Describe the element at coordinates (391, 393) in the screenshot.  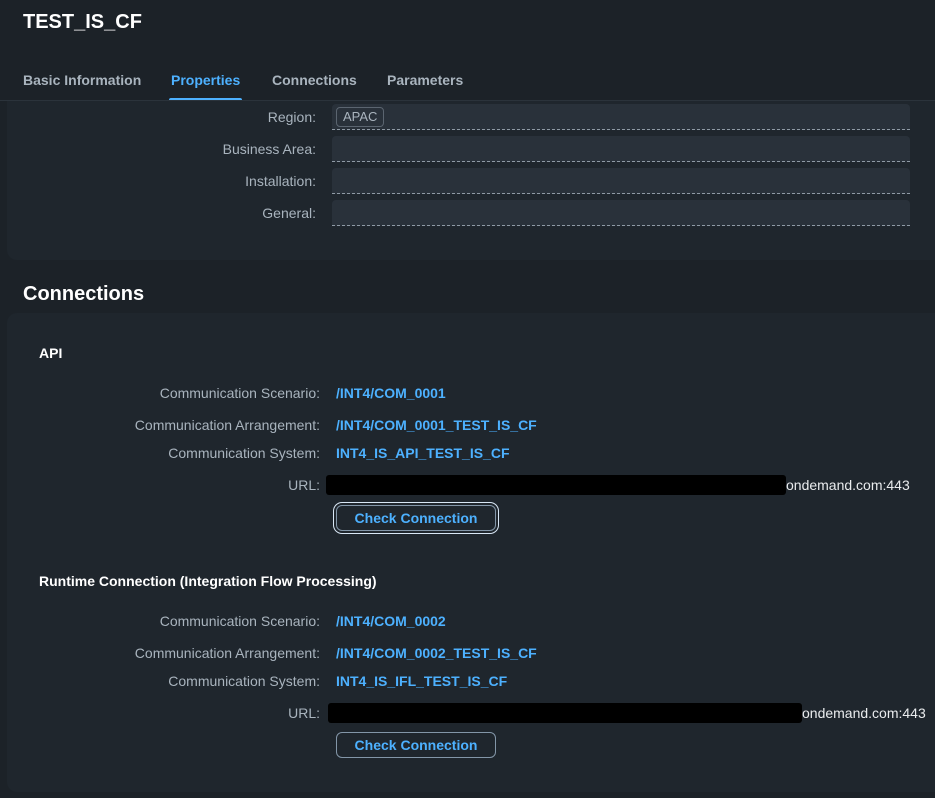
I see `api-scenario-link: /INT4/COM_0001` at that location.